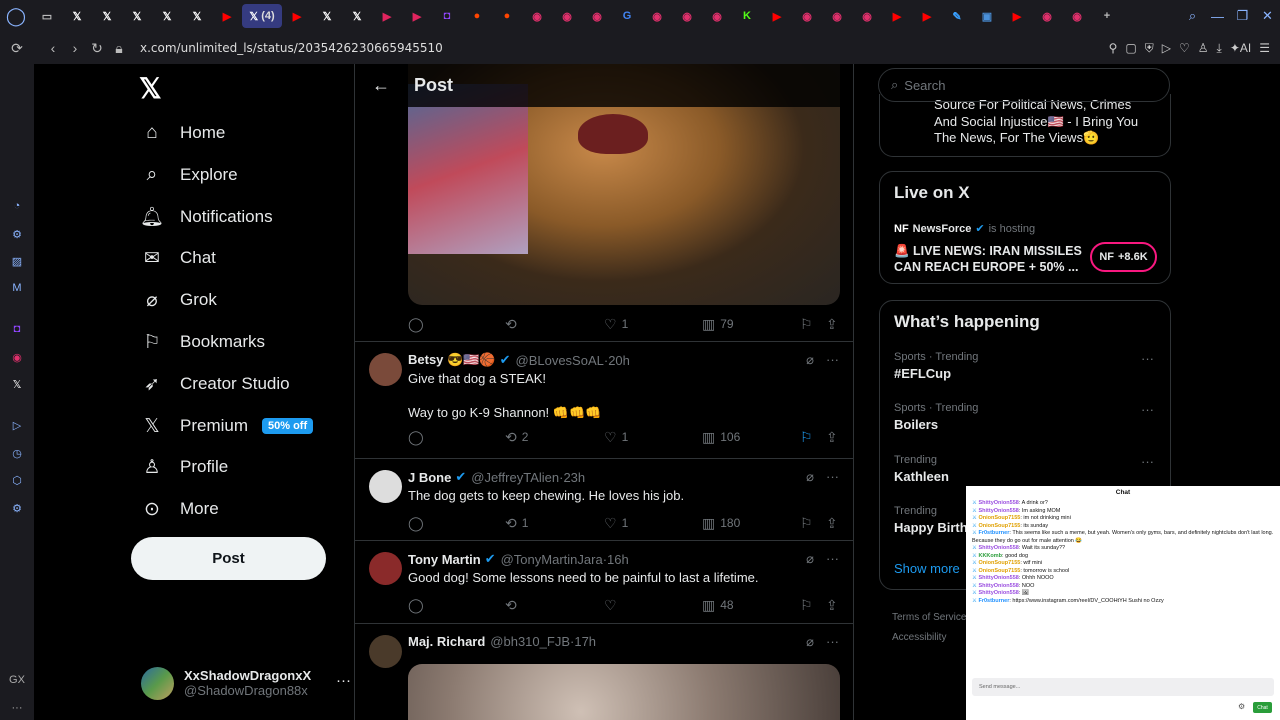 The image size is (1280, 720). What do you see at coordinates (929, 638) in the screenshot?
I see `accessibility-link: Accessibility` at bounding box center [929, 638].